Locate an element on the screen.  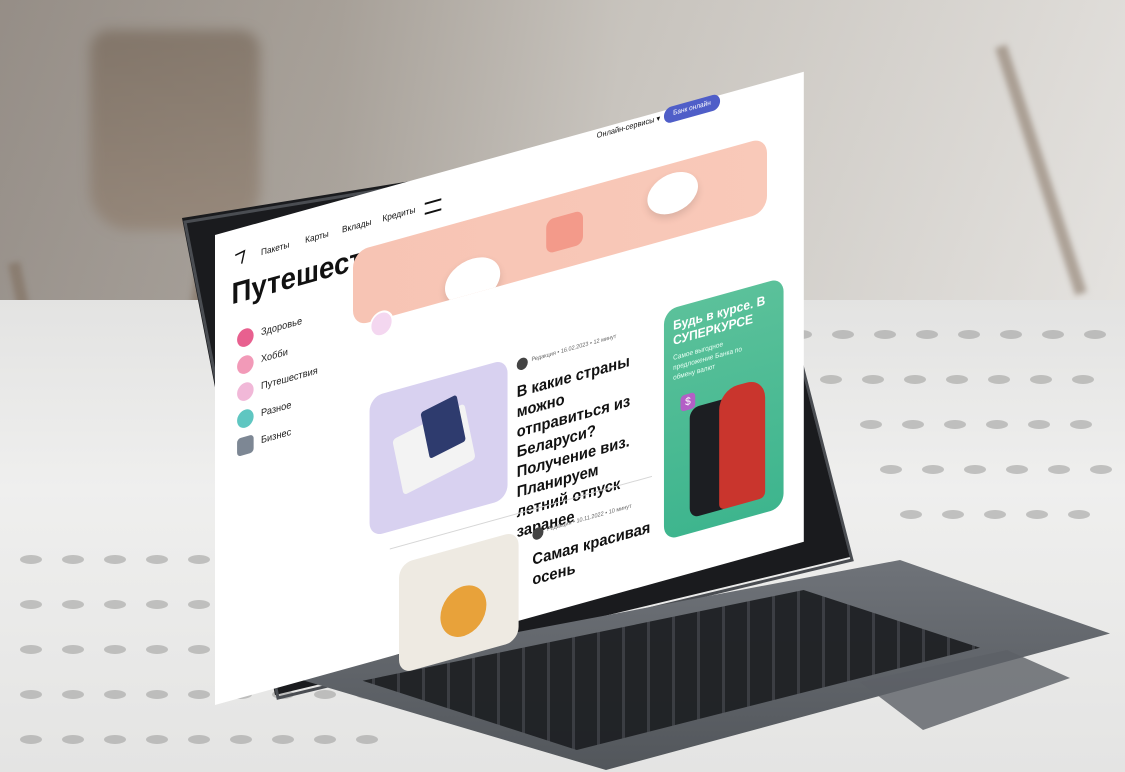
nav-item-deposits: Вклады is located at coordinates (356, 226).